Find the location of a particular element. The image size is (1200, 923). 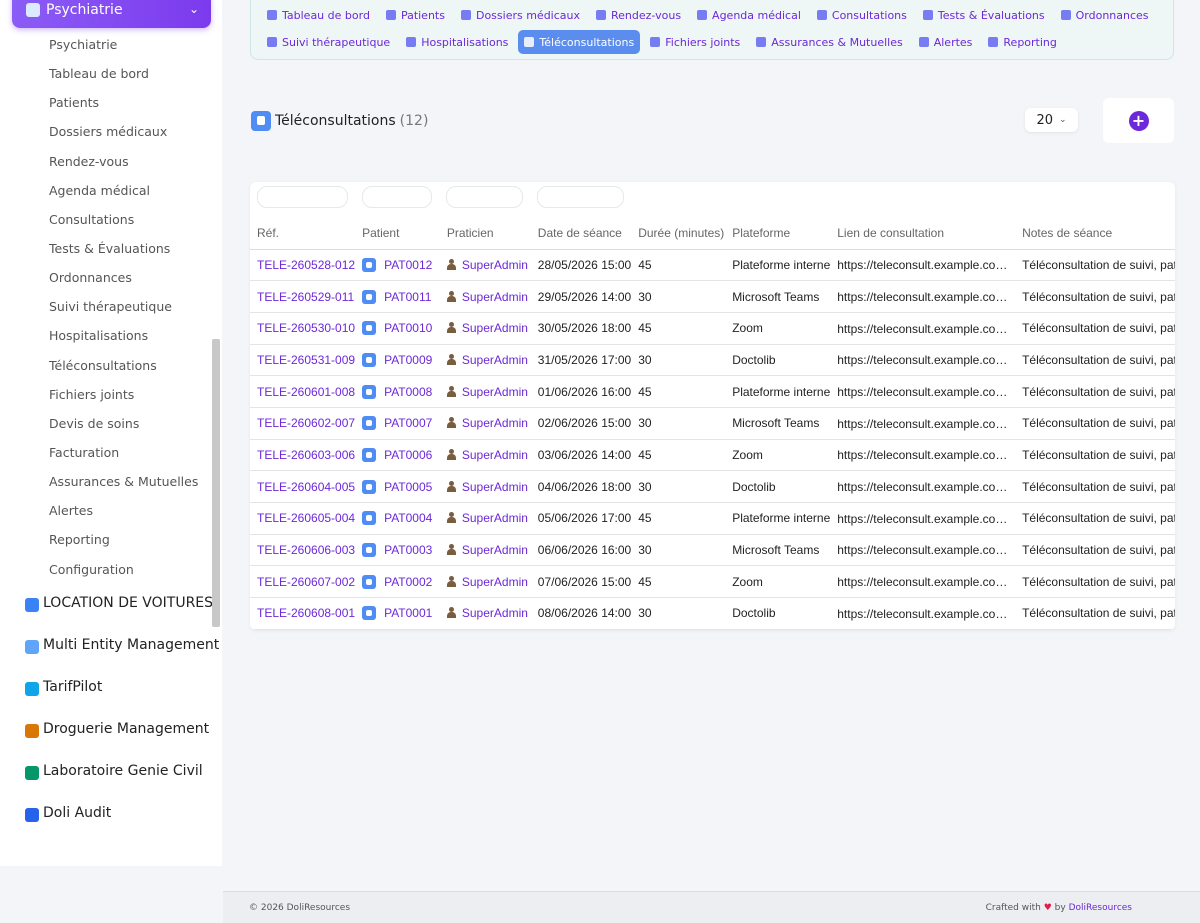

cell-patient: PAT0009 is located at coordinates (397, 360).